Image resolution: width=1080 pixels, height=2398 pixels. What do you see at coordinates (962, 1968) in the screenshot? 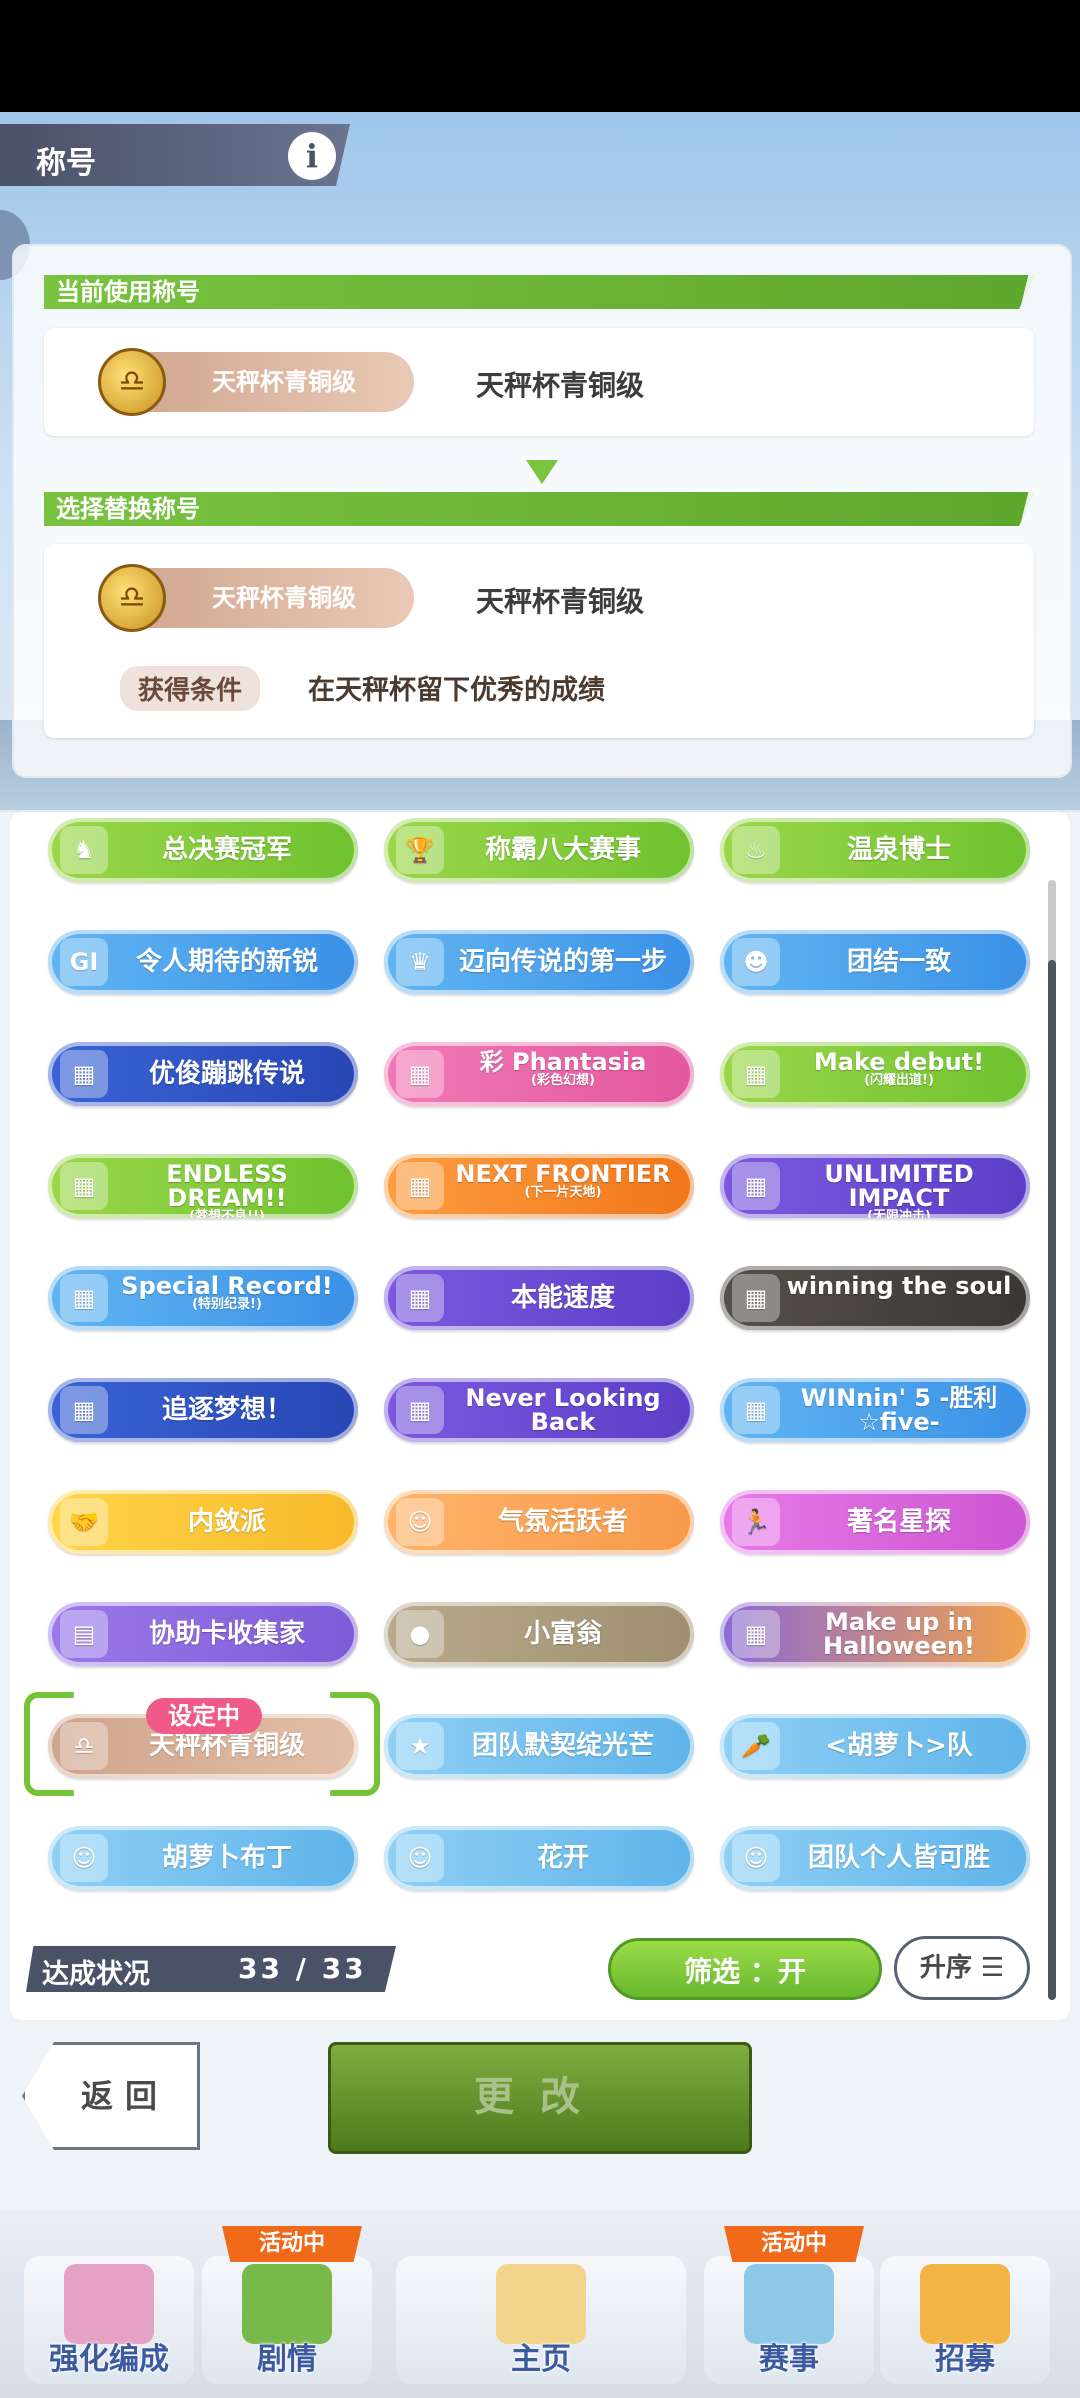
I see `sort-button: 升序 ☰` at bounding box center [962, 1968].